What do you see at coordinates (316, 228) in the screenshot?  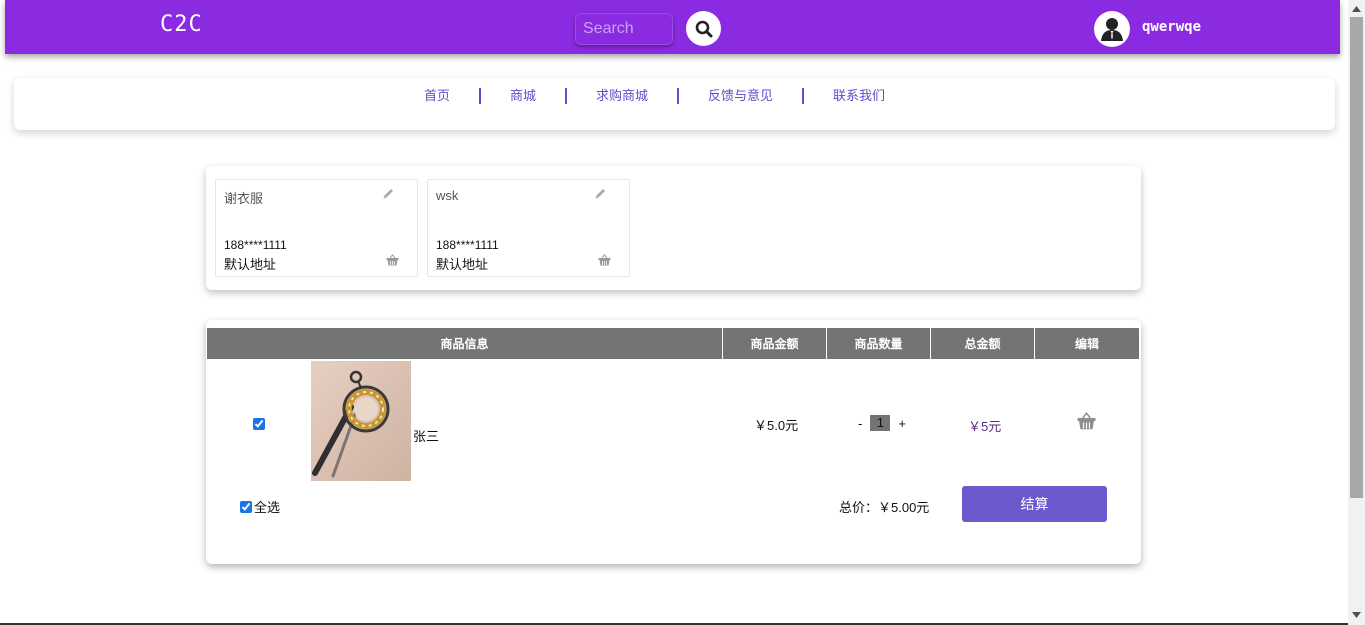 I see `address-item: 谢衣服 188****1111 默认地址` at bounding box center [316, 228].